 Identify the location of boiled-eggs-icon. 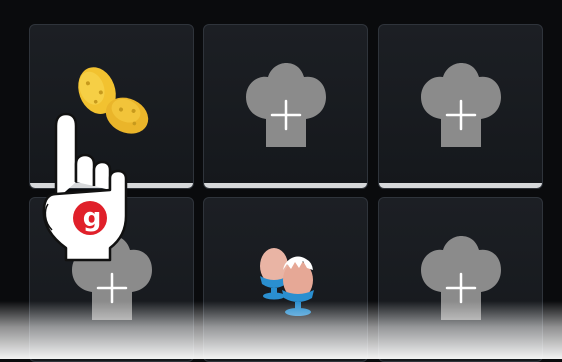
(286, 281).